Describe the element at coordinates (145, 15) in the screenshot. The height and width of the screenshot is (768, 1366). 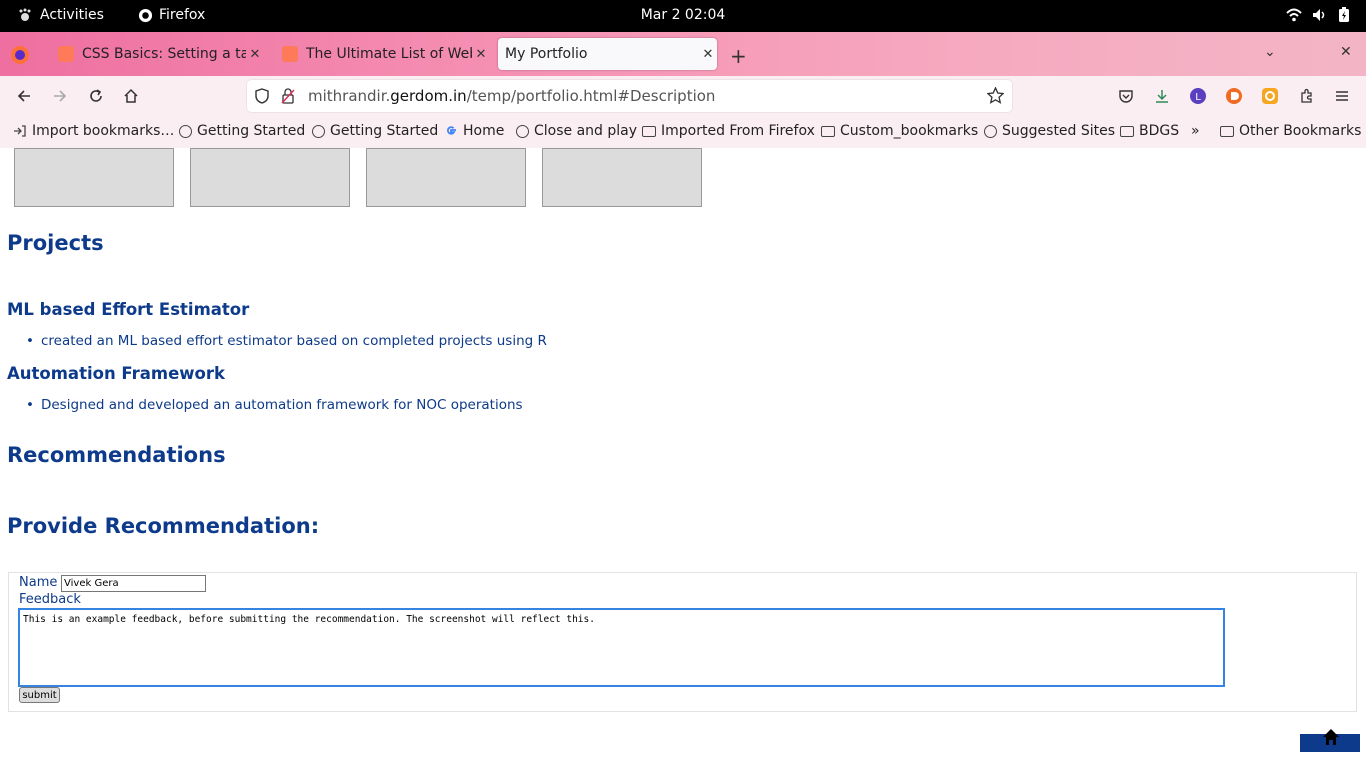
I see `firefox-app-icon` at that location.